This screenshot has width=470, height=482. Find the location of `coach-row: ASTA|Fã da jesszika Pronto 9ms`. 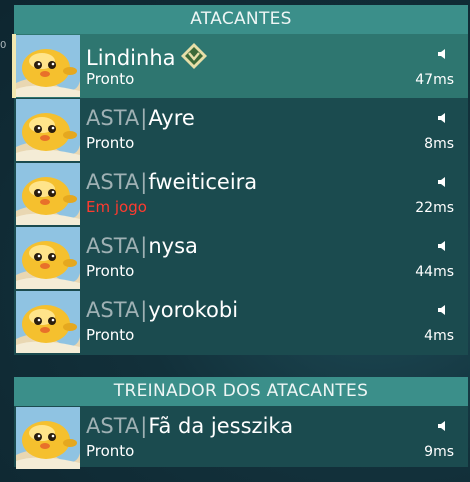

coach-row: ASTA|Fã da jesszika Pronto 9ms is located at coordinates (241, 438).